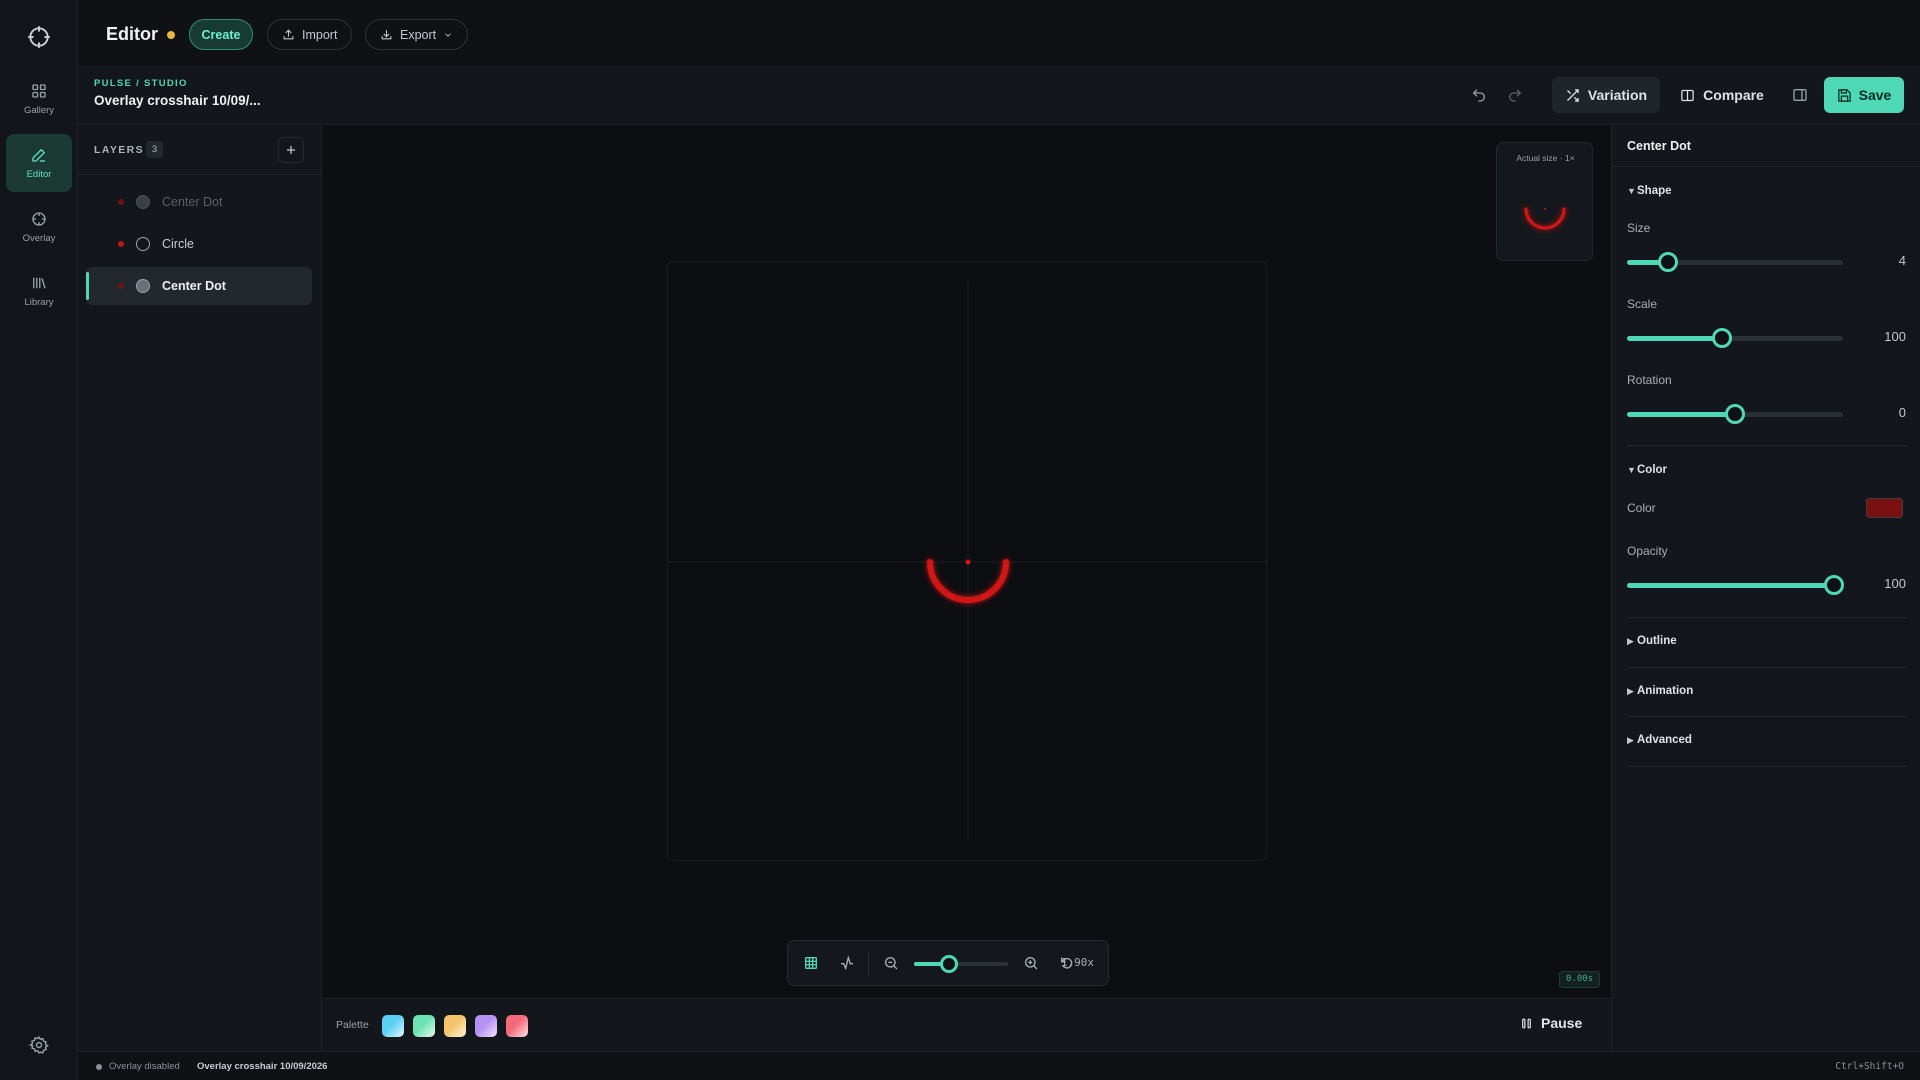 The width and height of the screenshot is (1920, 1080). Describe the element at coordinates (417, 34) in the screenshot. I see `export-dropdown: Export` at that location.